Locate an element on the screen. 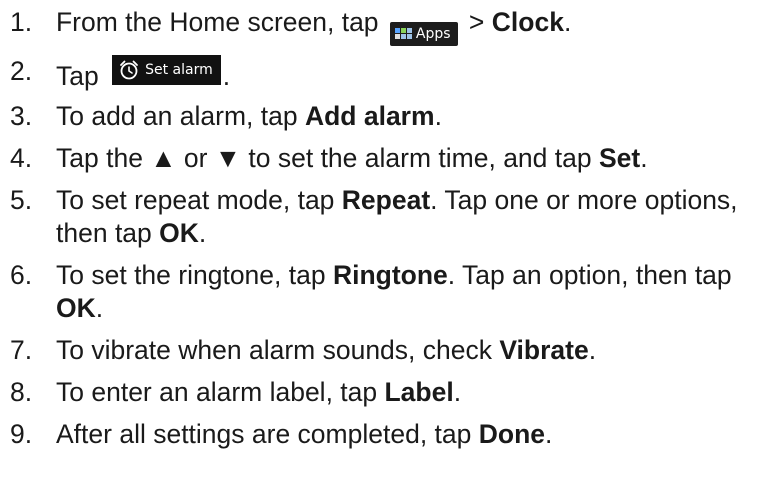 This screenshot has width=770, height=478. step-text: After all settings are completed, tap is located at coordinates (267, 433).